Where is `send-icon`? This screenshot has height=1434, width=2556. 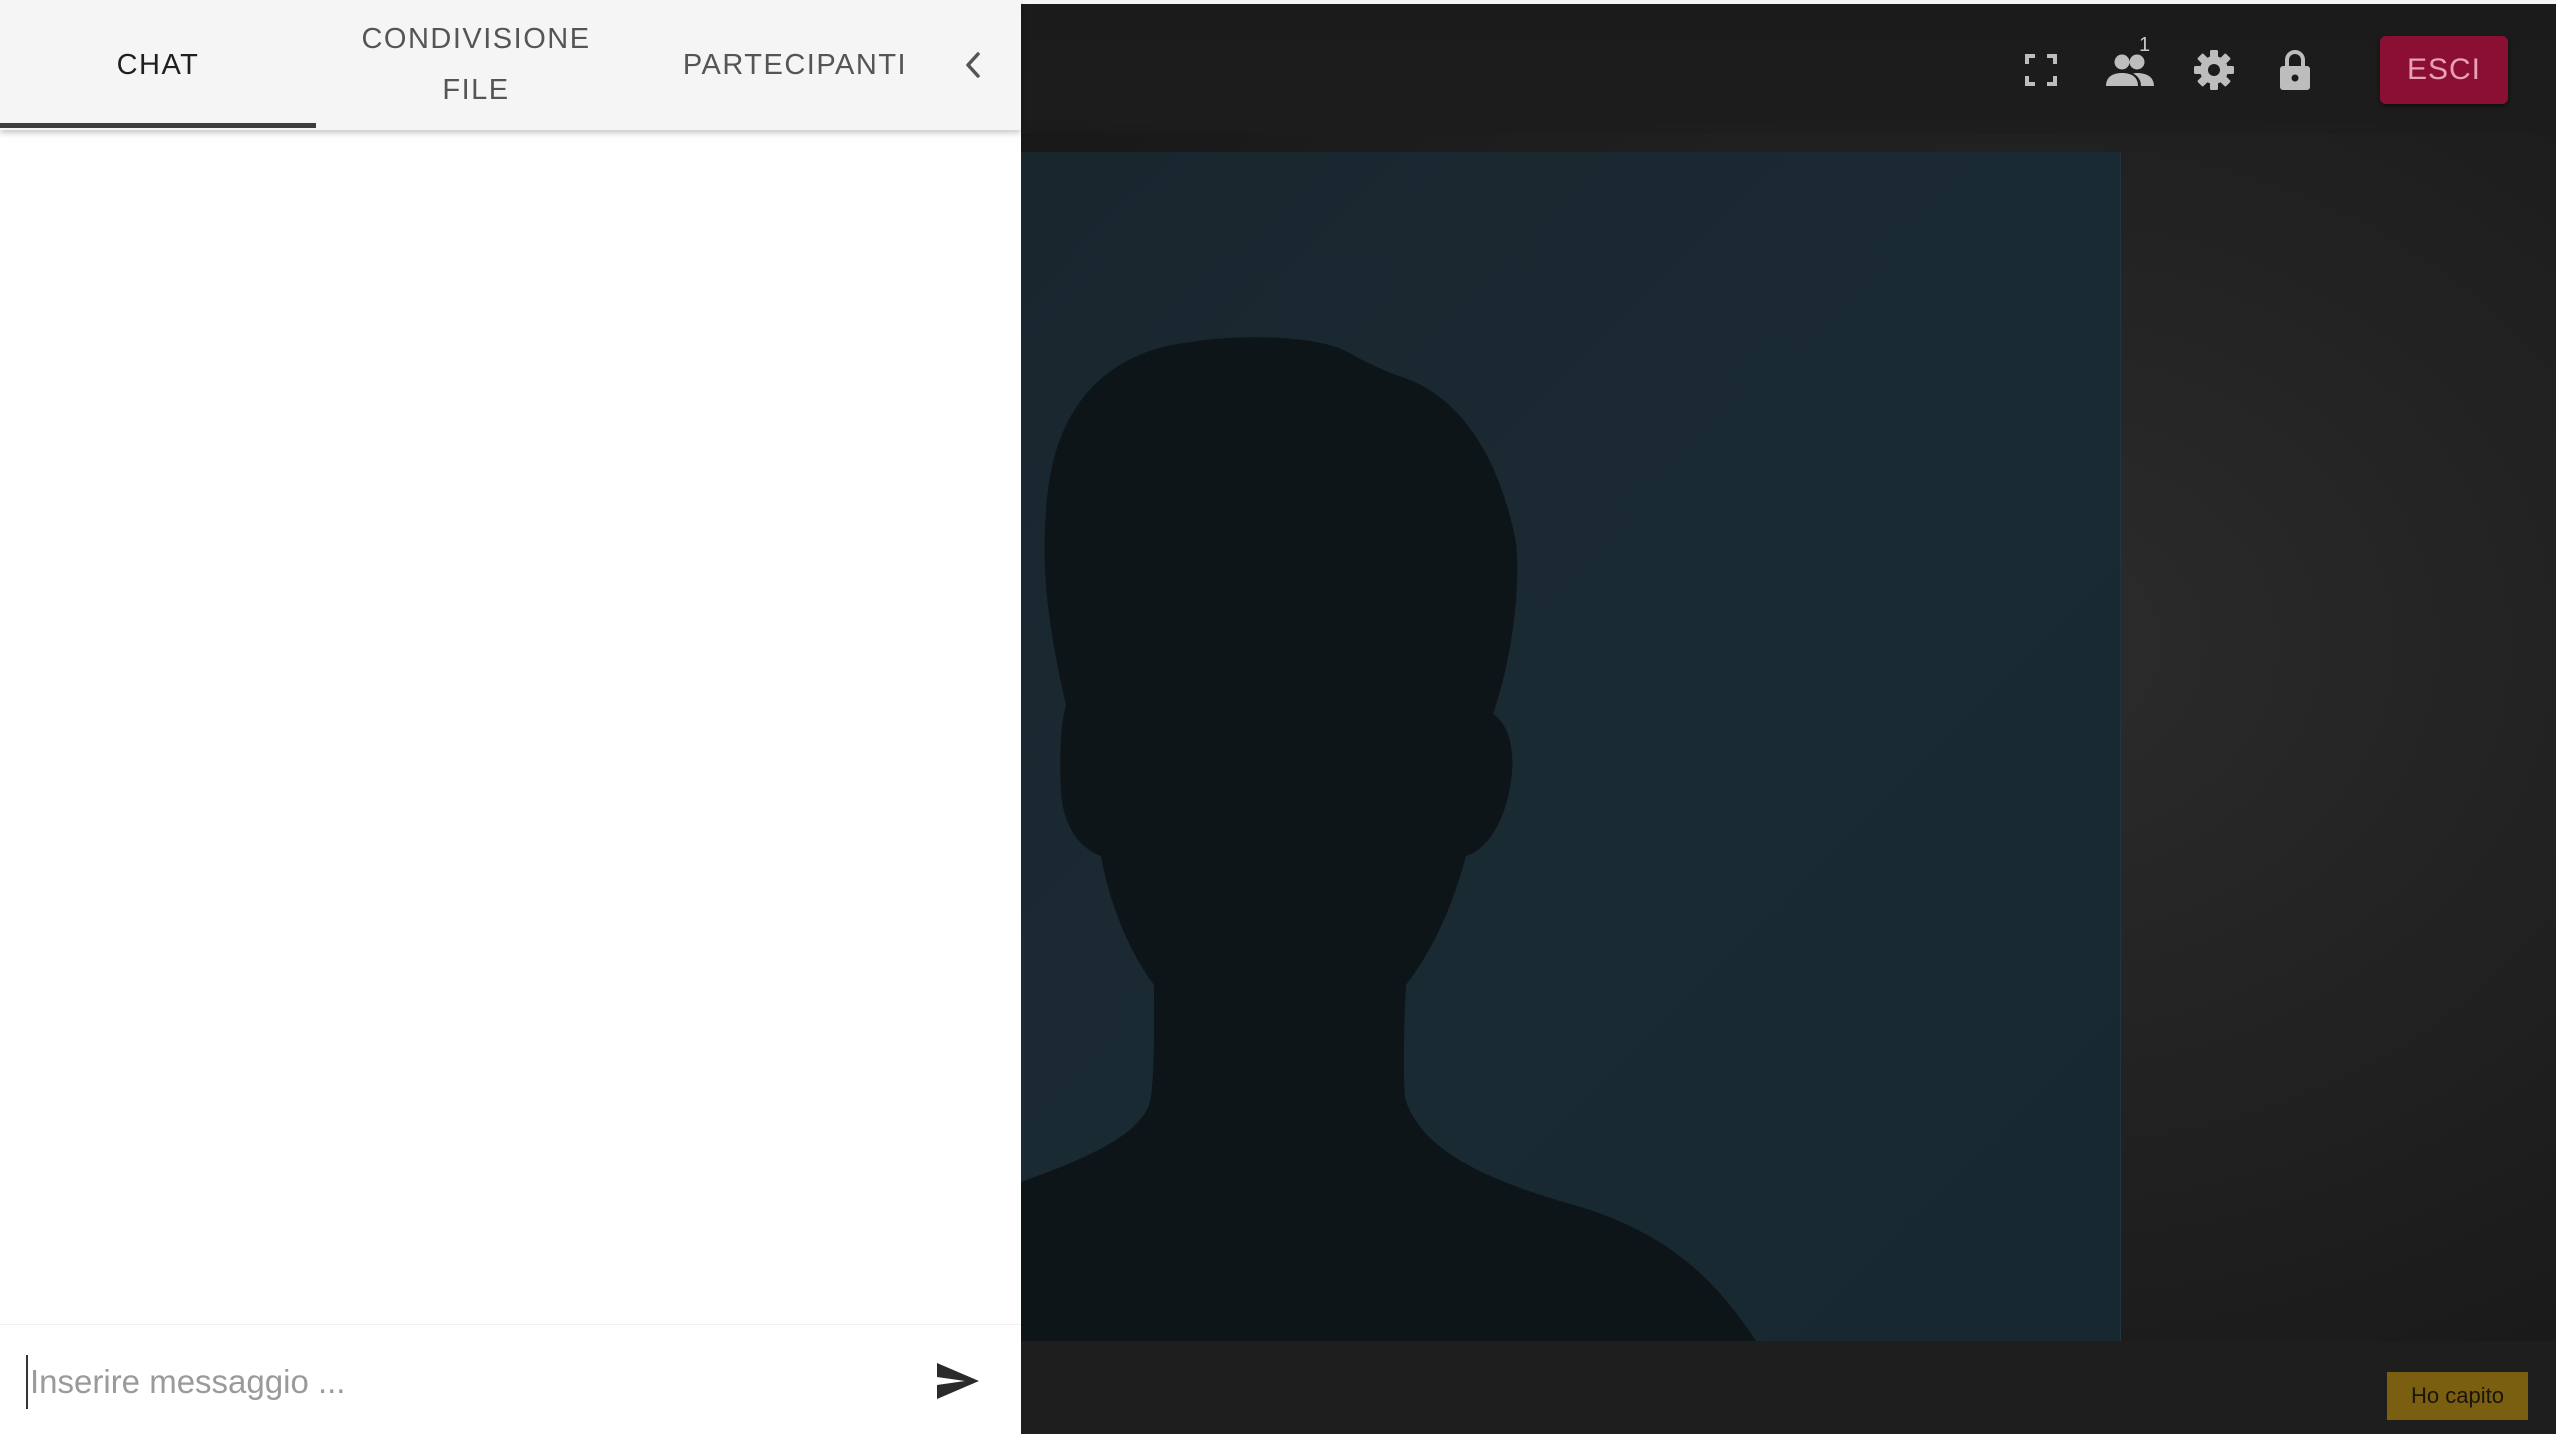
send-icon is located at coordinates (958, 1381).